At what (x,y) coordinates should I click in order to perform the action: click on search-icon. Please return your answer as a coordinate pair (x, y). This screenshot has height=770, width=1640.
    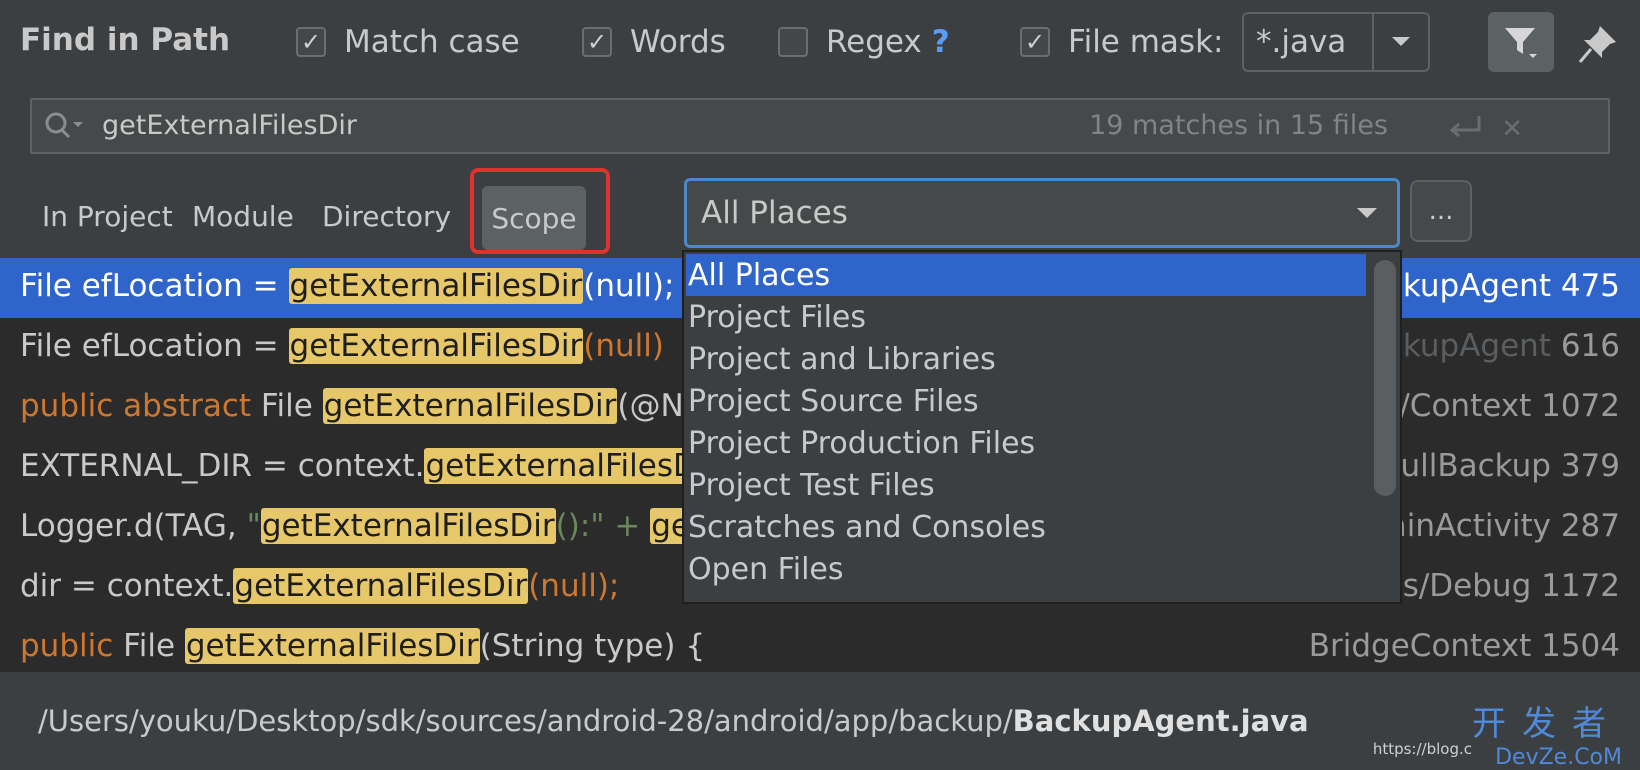
    Looking at the image, I should click on (64, 128).